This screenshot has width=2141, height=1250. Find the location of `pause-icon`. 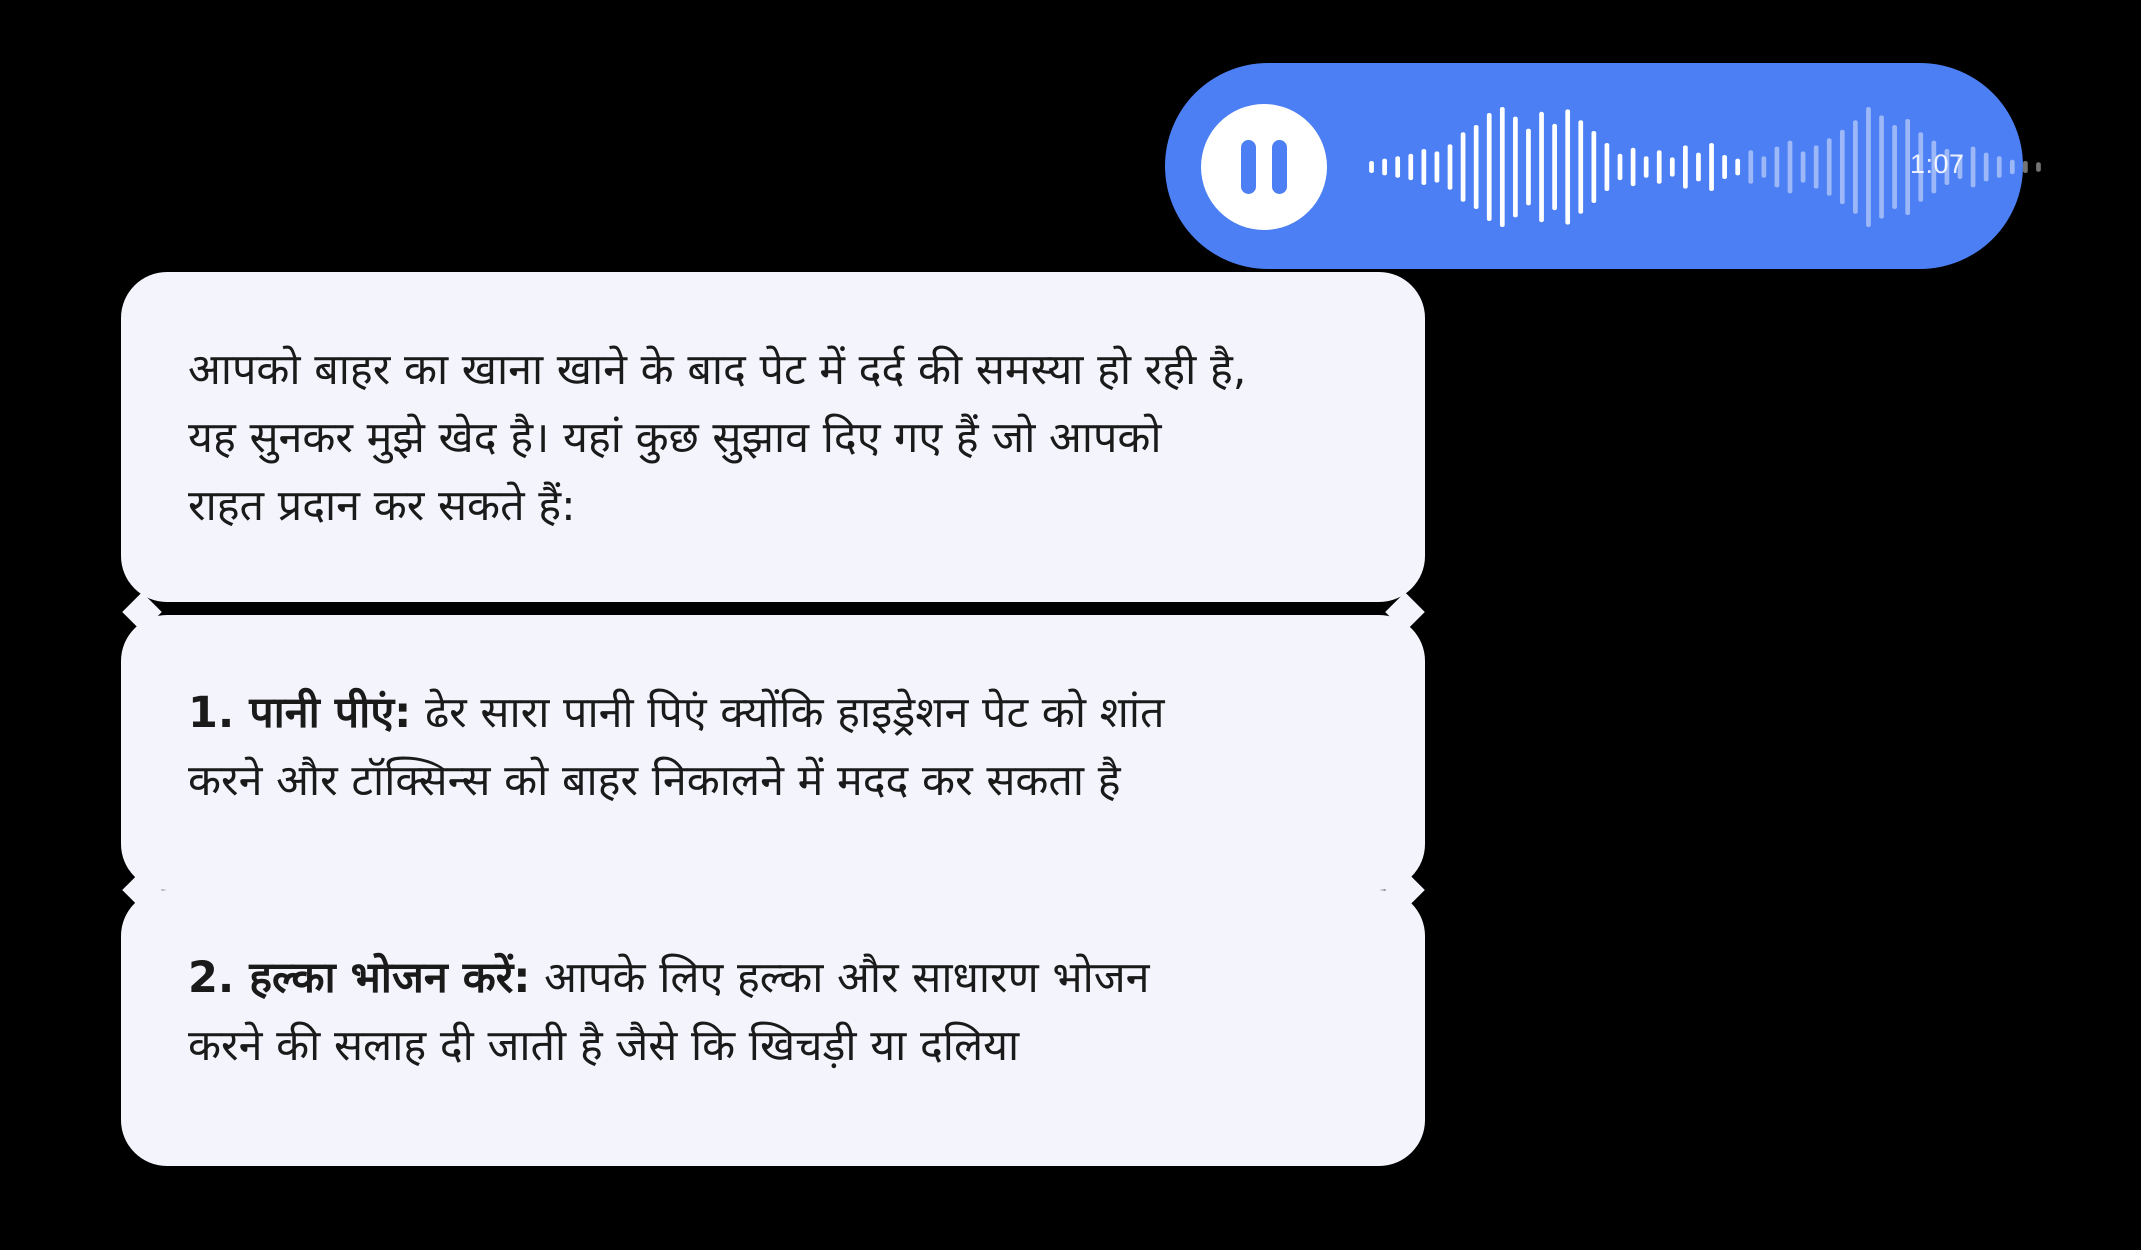

pause-icon is located at coordinates (1264, 167).